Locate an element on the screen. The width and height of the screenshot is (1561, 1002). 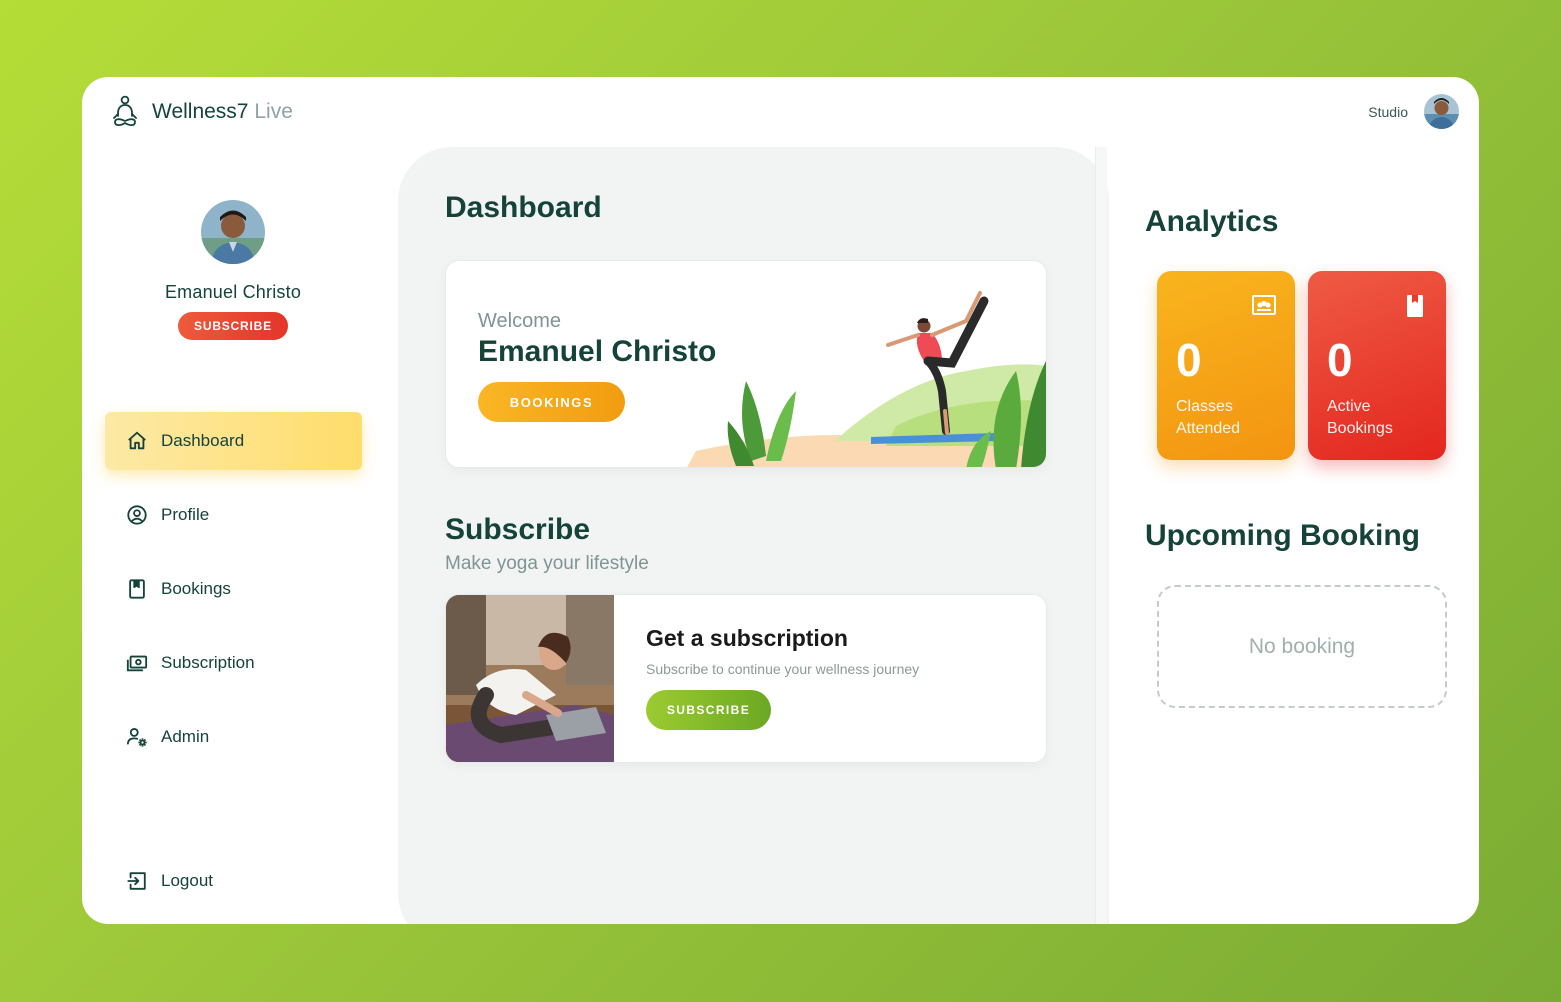
upcoming-booking-title: Upcoming Booking is located at coordinates (1282, 535).